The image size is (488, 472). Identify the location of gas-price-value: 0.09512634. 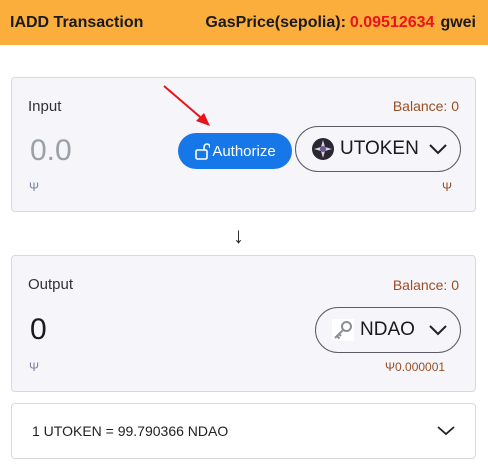
(392, 22).